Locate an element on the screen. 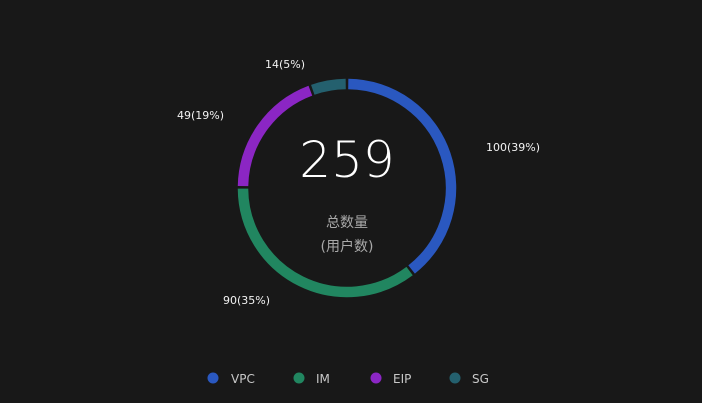 The height and width of the screenshot is (403, 702). center-caption-subtitle: (用户数) is located at coordinates (347, 246).